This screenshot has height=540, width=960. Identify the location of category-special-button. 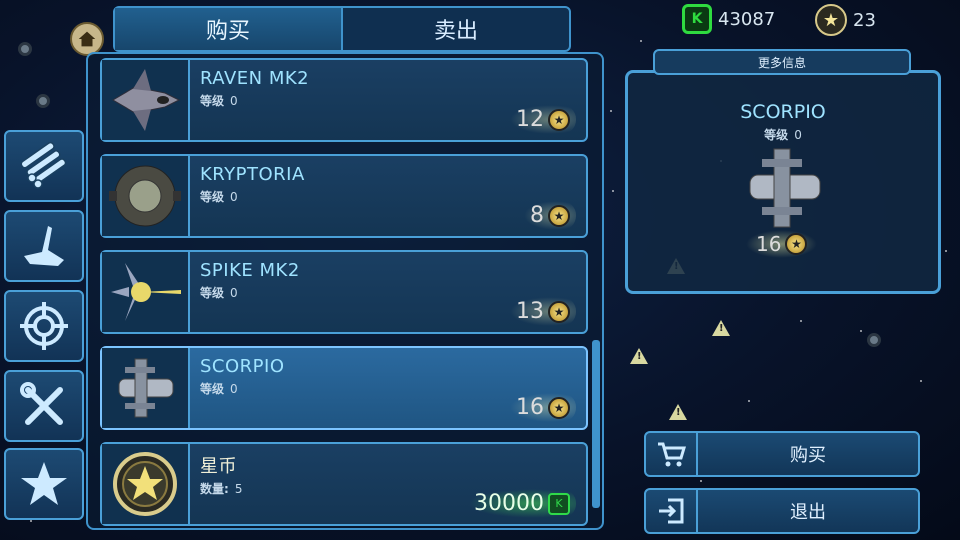
(44, 484).